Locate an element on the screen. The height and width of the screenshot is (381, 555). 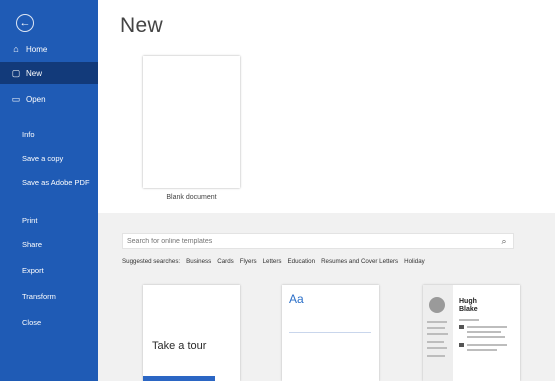
suggested-search-business: Business is located at coordinates (198, 261).